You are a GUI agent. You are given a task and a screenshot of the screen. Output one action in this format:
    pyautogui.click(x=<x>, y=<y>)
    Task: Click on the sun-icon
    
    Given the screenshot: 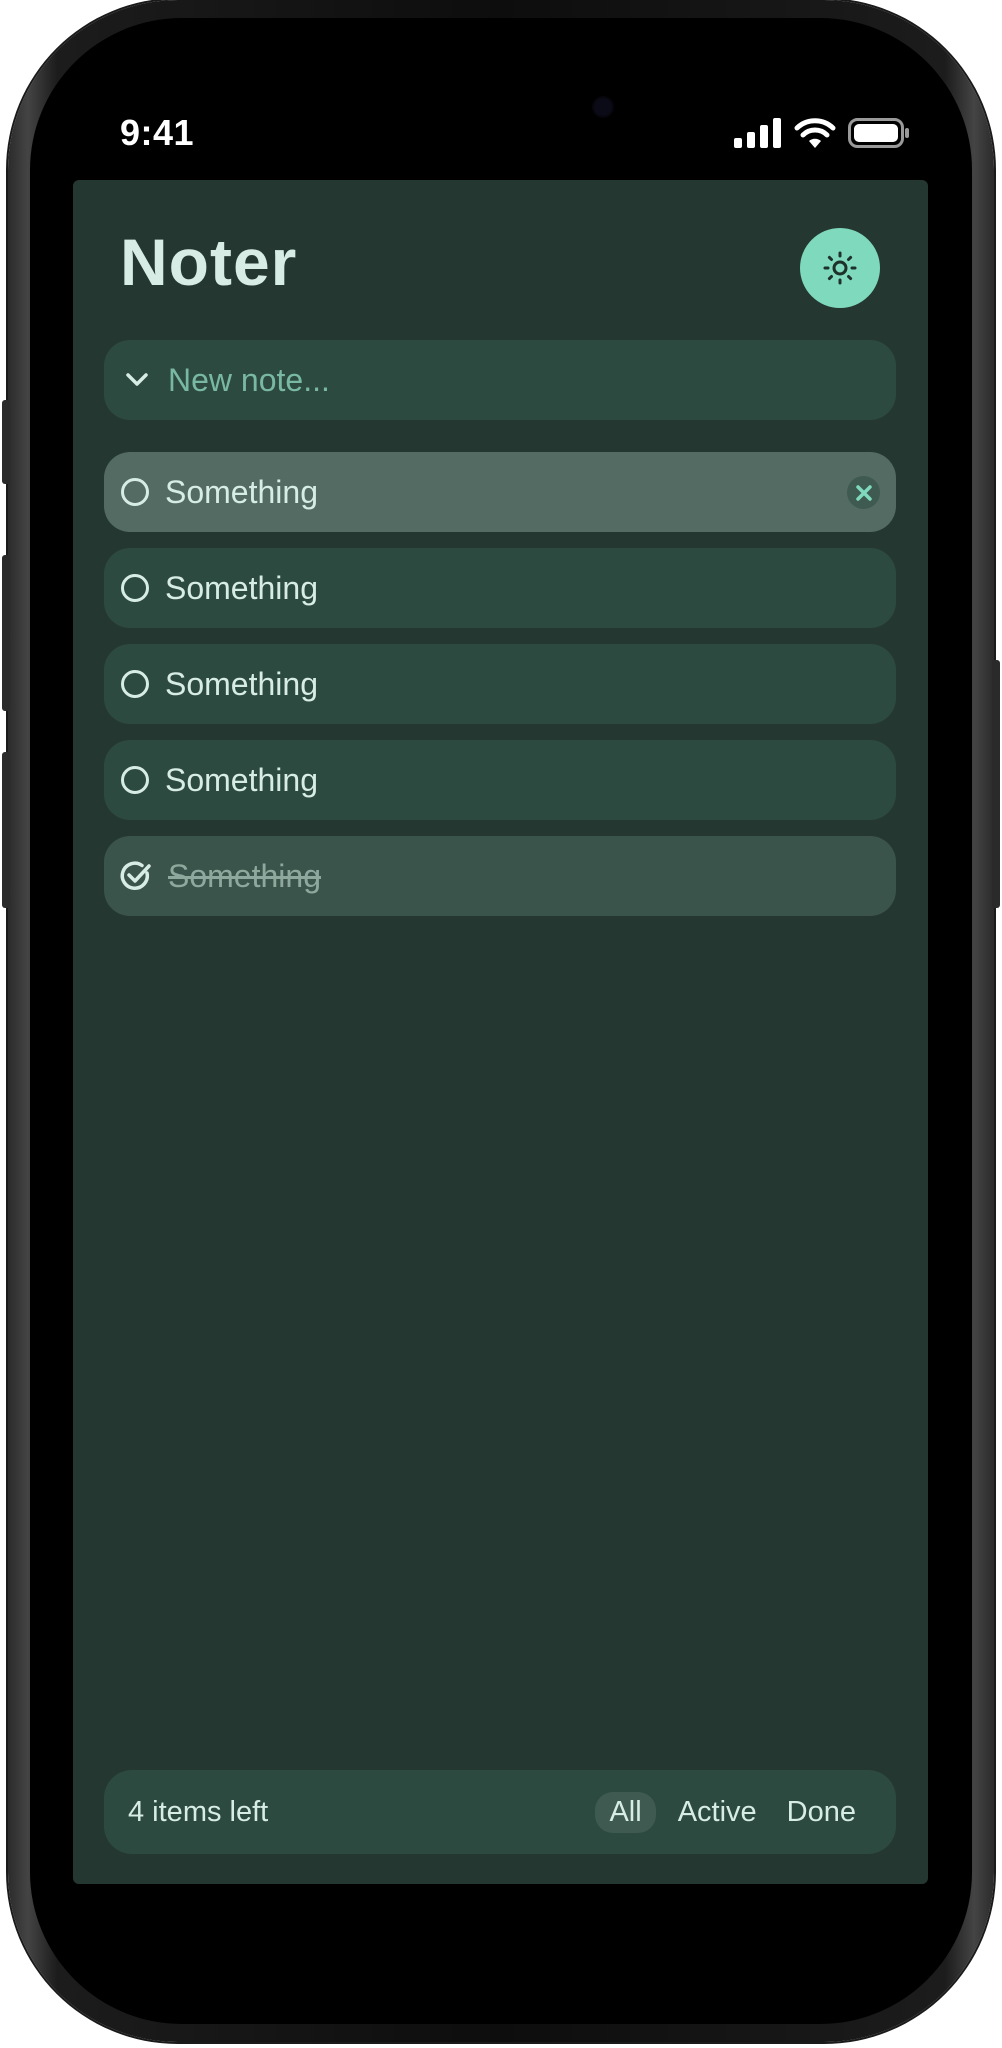 What is the action you would take?
    pyautogui.click(x=840, y=268)
    